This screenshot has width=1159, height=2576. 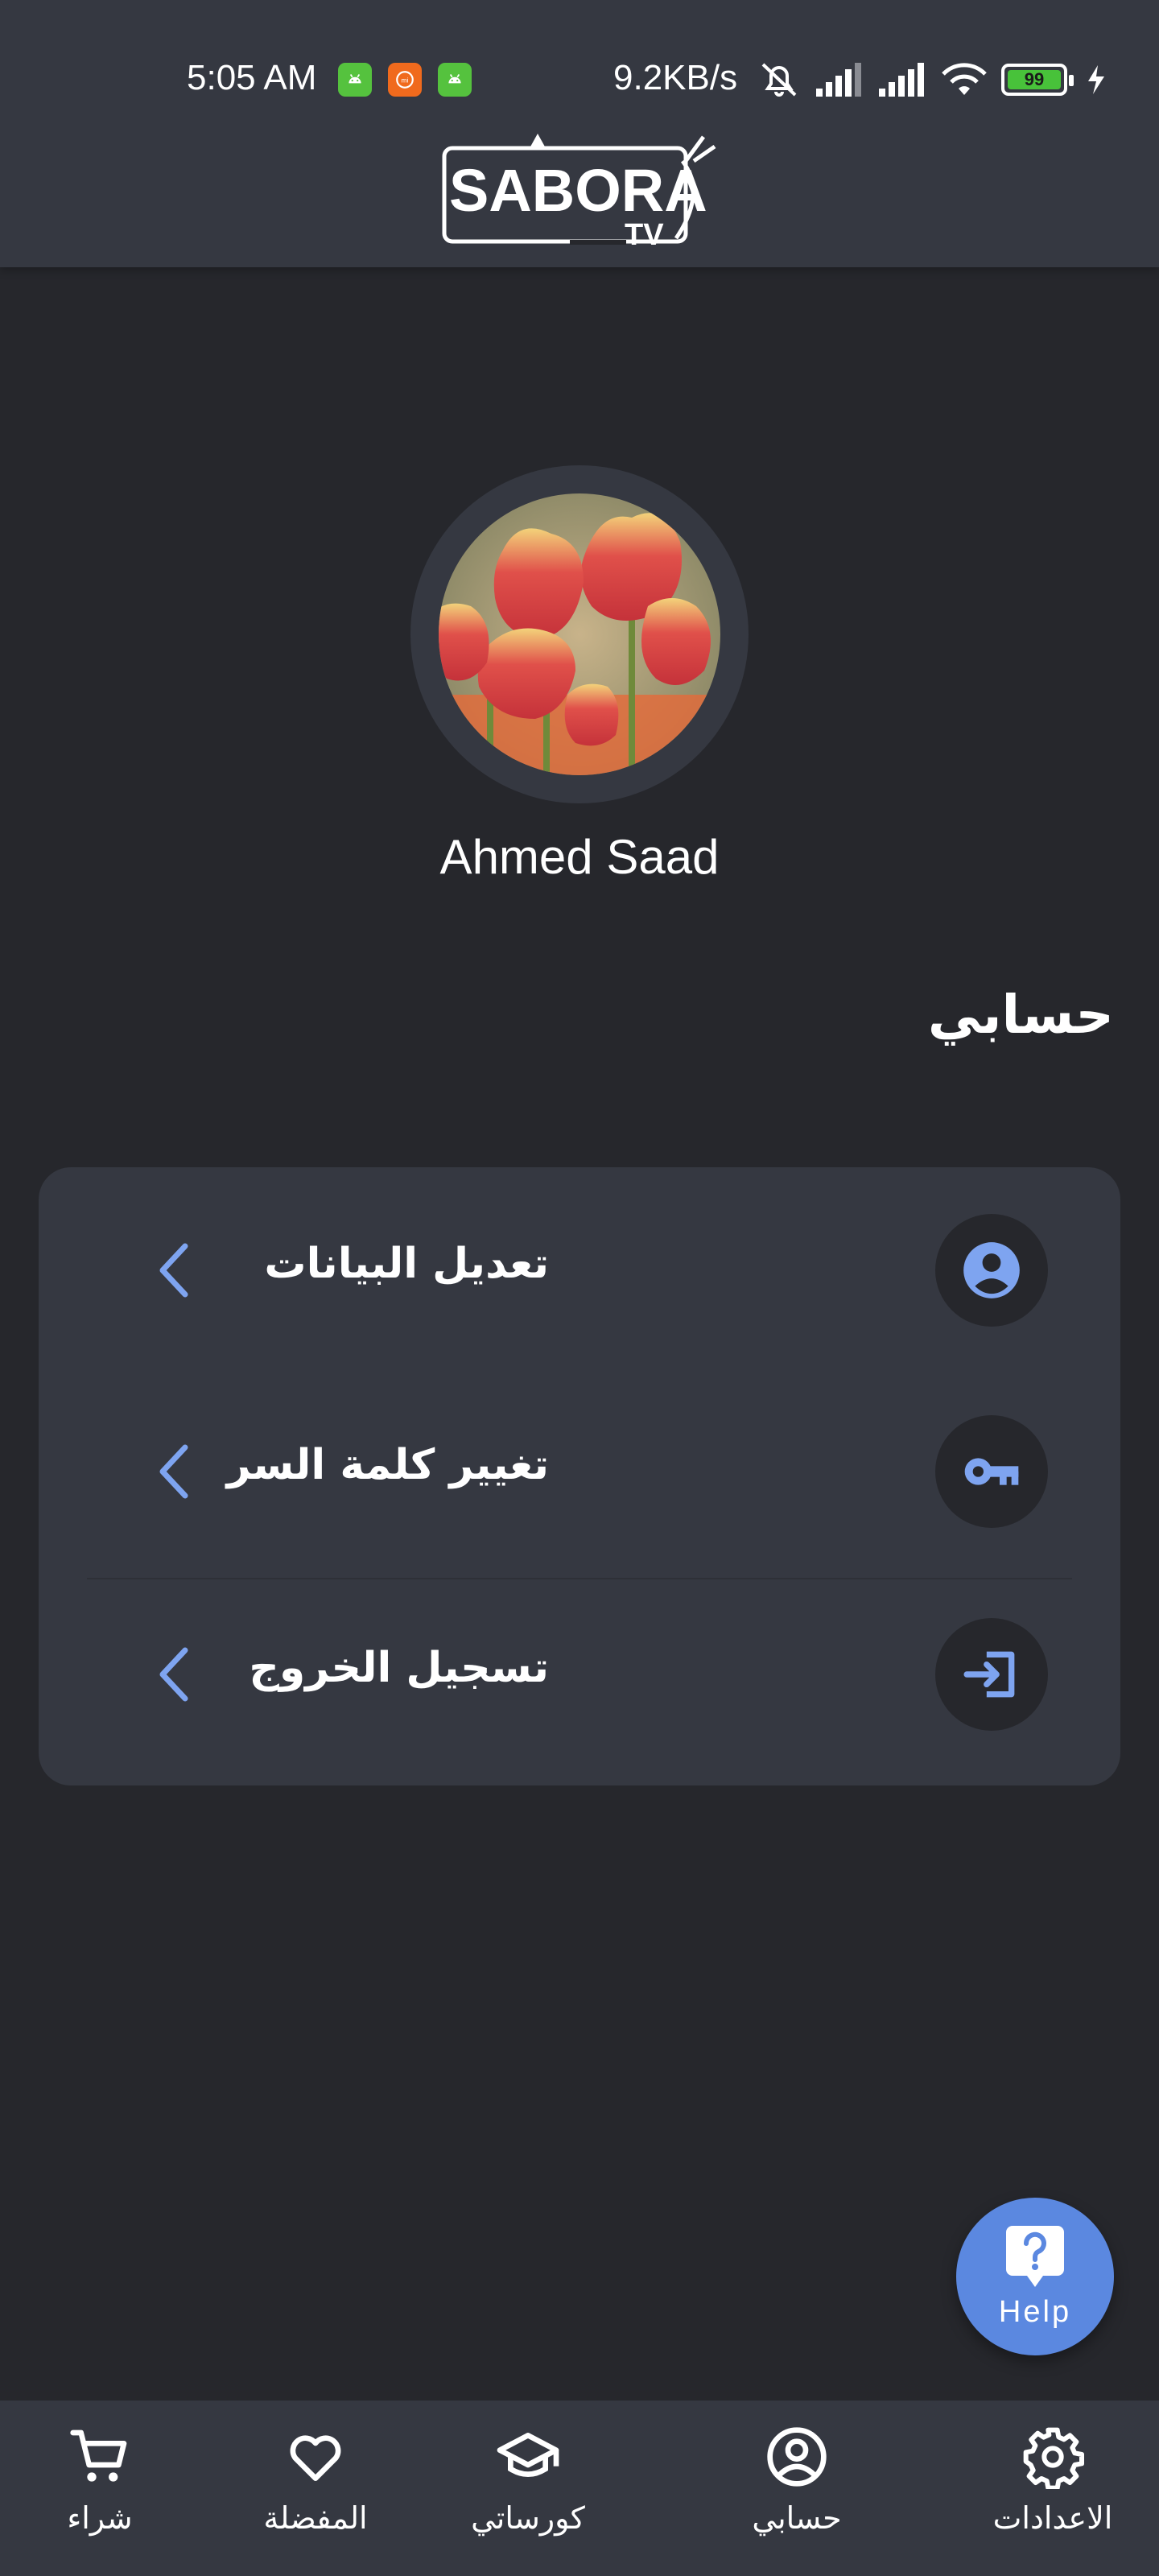 What do you see at coordinates (387, 1465) in the screenshot?
I see `menu-item-label: تغيير كلمة السر` at bounding box center [387, 1465].